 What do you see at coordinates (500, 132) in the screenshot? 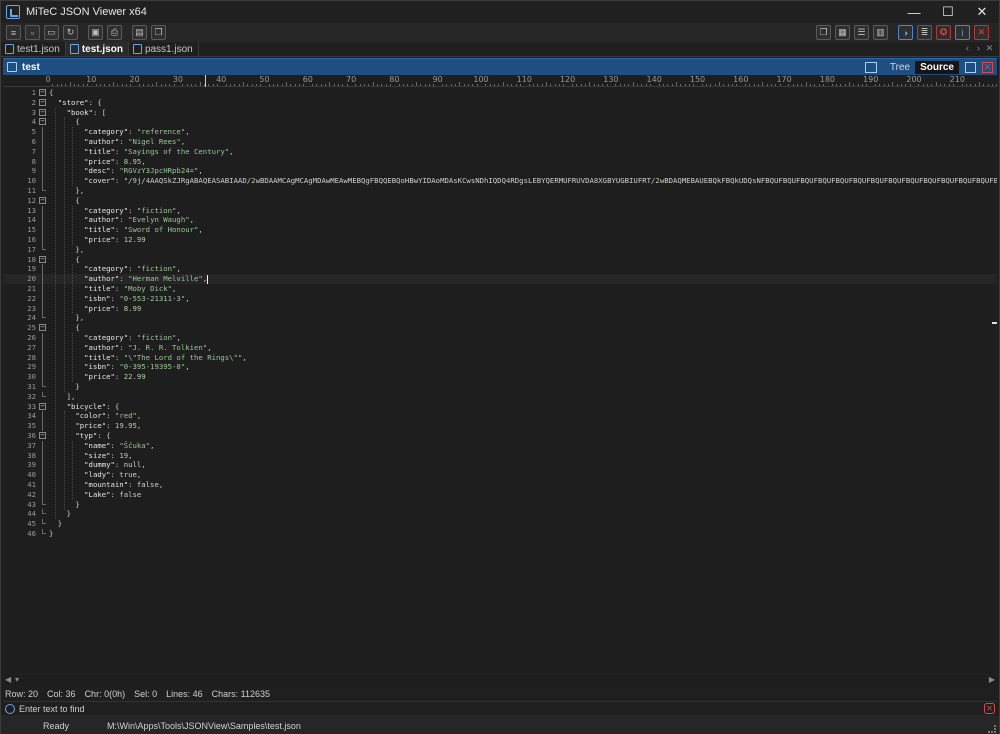
I see `code-line: 5 "category": "reference",` at bounding box center [500, 132].